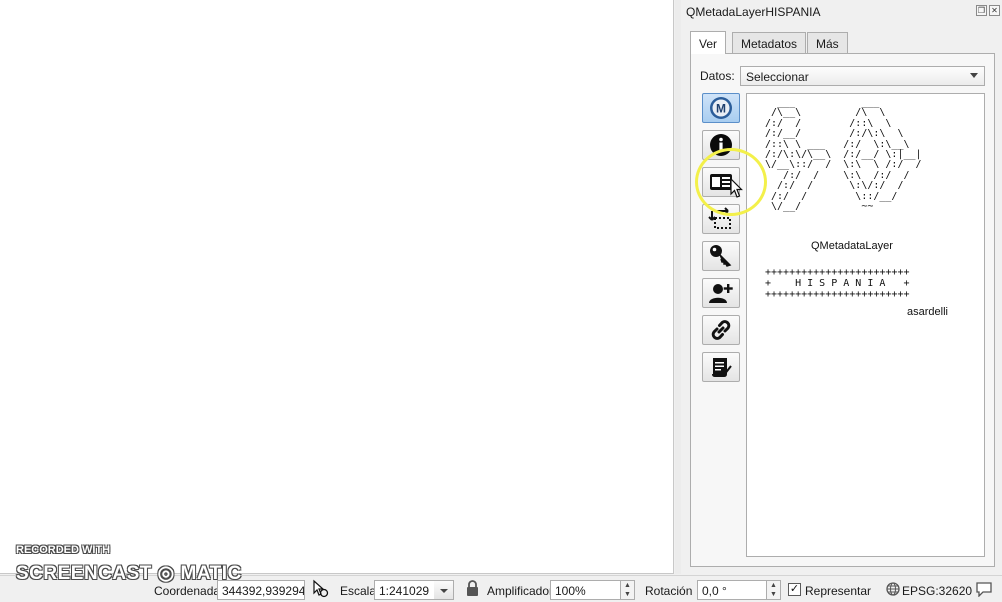 Image resolution: width=1002 pixels, height=602 pixels. I want to click on mouse-coords-toggle-icon, so click(320, 590).